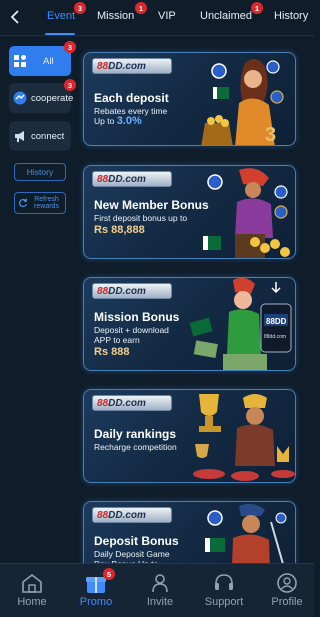 The width and height of the screenshot is (320, 617). I want to click on nav-profile: Profile, so click(287, 590).